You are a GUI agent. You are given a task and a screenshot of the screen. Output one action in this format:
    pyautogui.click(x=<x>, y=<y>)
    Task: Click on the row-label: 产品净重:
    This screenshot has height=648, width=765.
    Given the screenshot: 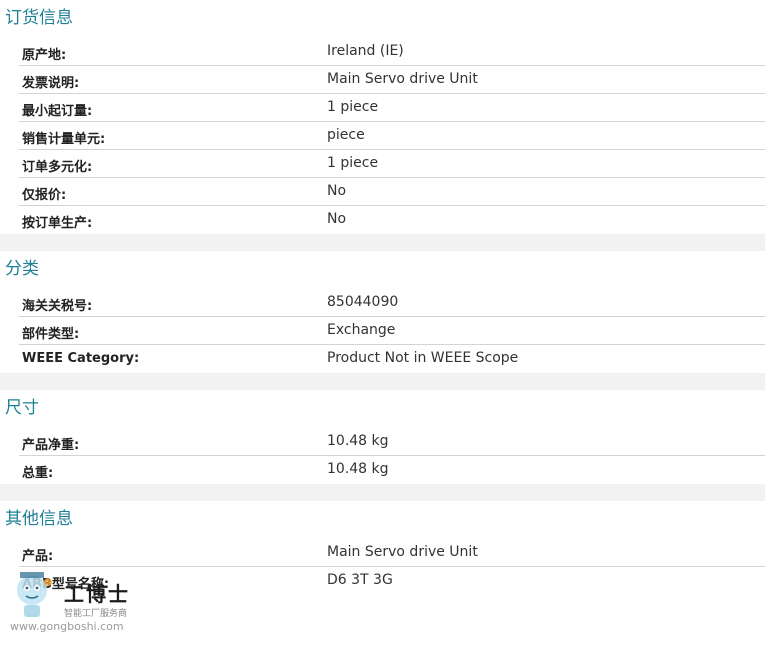 What is the action you would take?
    pyautogui.click(x=51, y=445)
    